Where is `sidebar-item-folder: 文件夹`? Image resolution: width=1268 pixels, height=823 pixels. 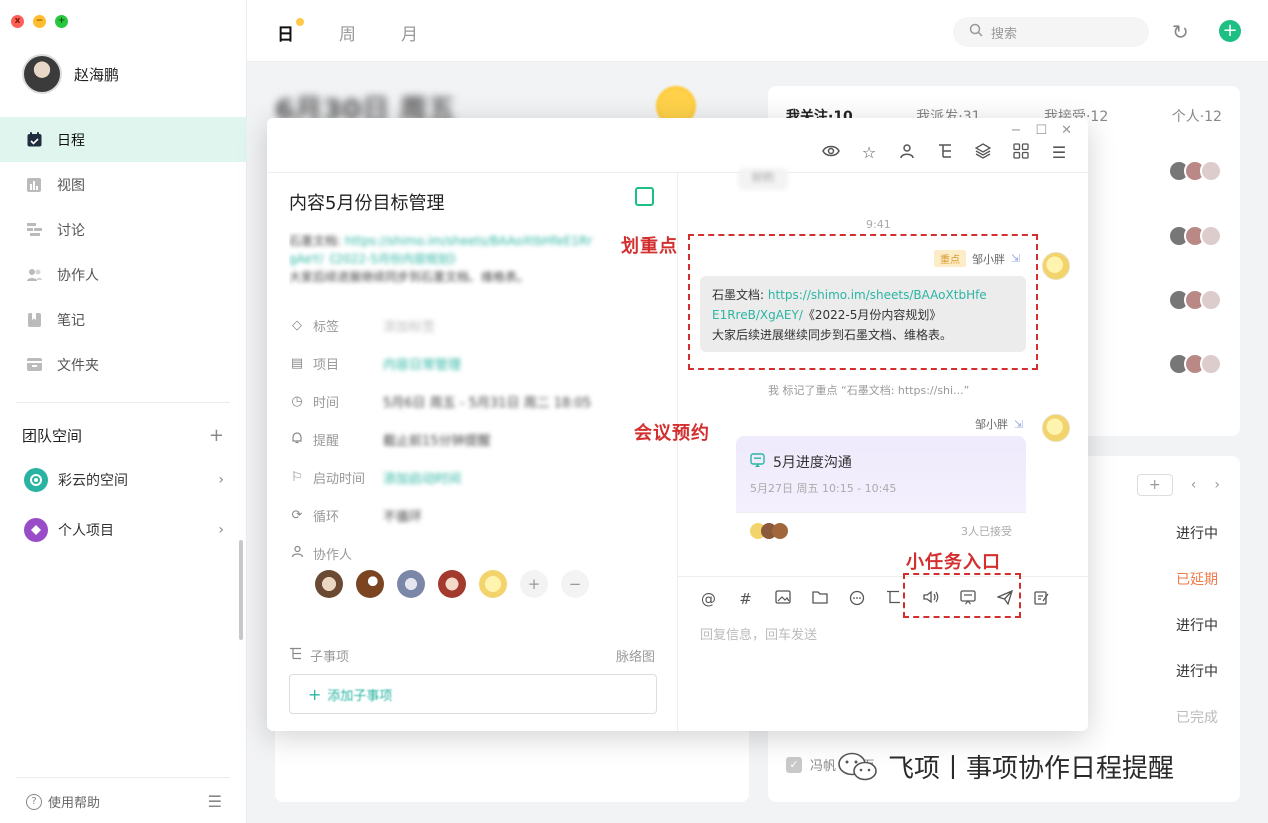 sidebar-item-folder: 文件夹 is located at coordinates (123, 364).